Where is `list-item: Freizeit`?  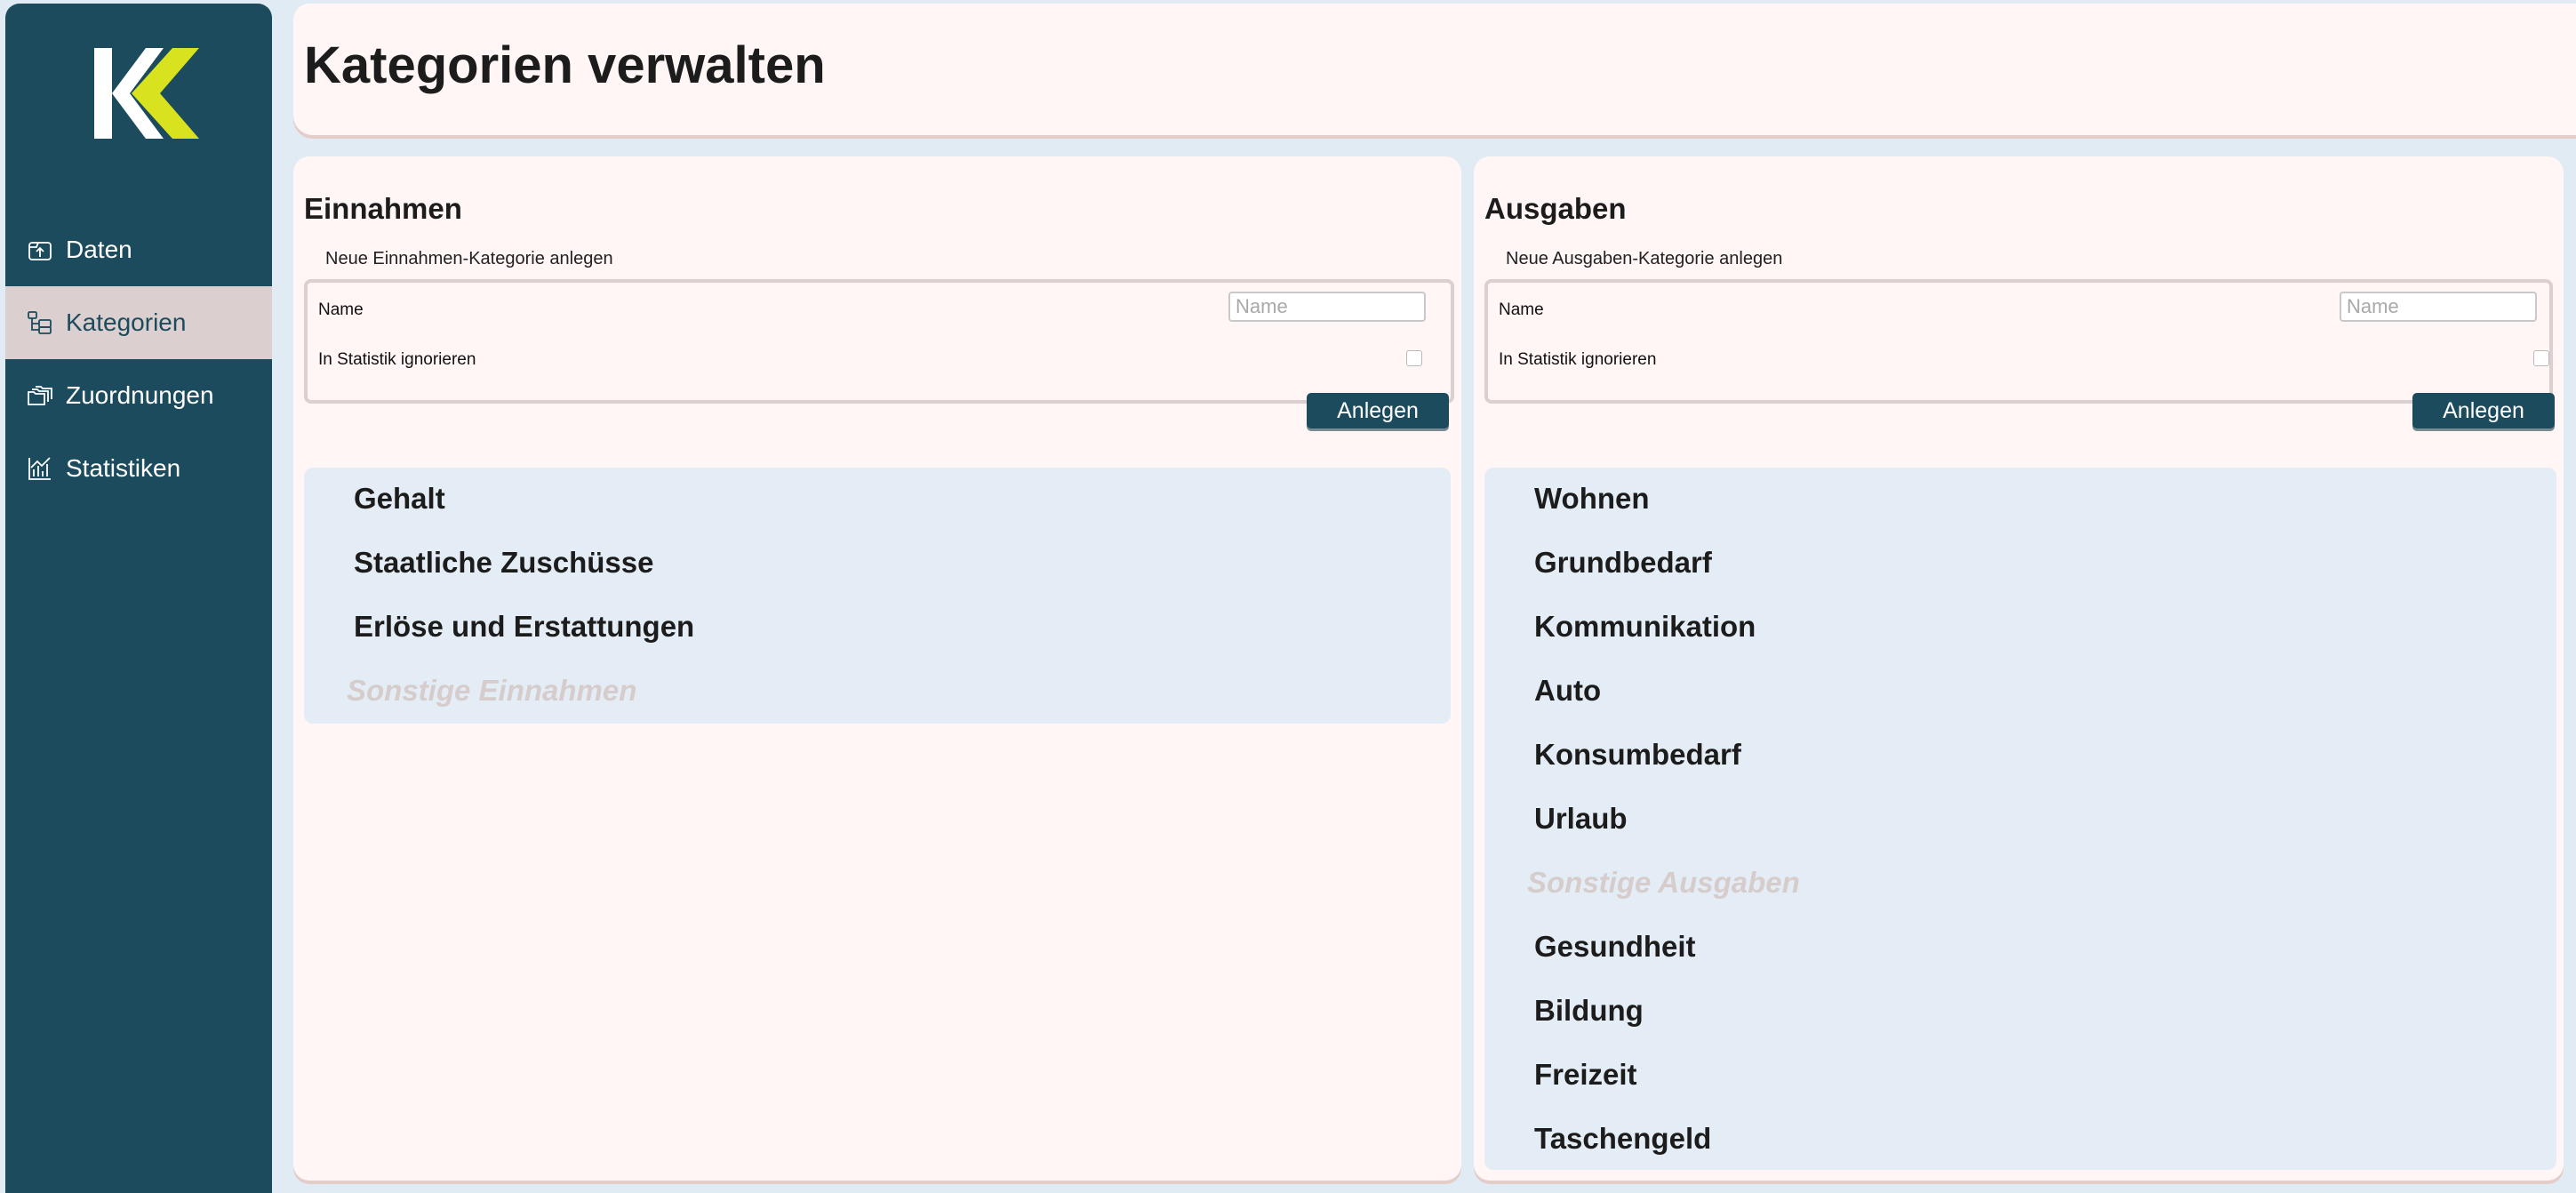
list-item: Freizeit is located at coordinates (1585, 1075).